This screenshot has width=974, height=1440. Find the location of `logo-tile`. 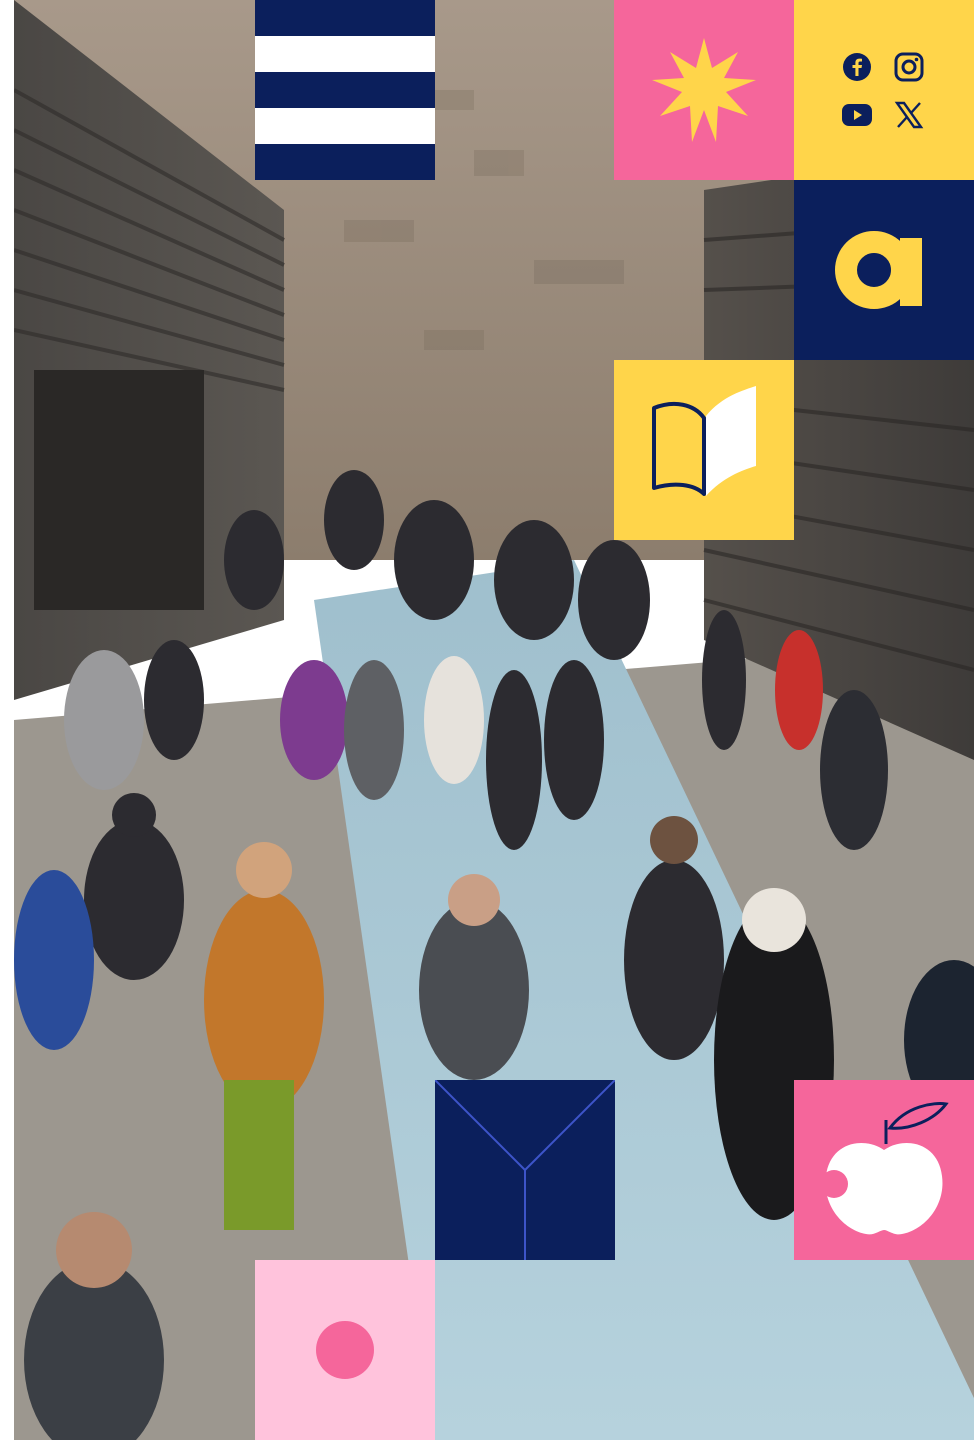

logo-tile is located at coordinates (884, 270).